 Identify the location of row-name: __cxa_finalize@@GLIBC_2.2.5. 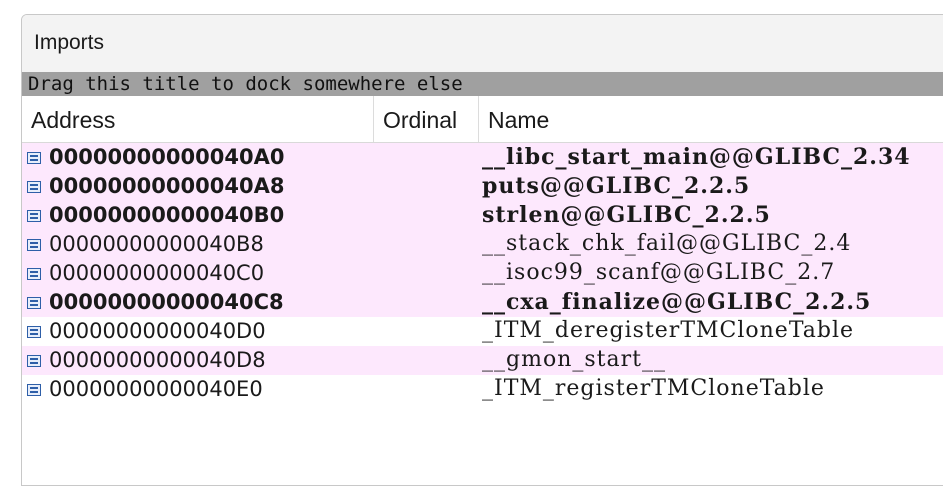
(677, 302).